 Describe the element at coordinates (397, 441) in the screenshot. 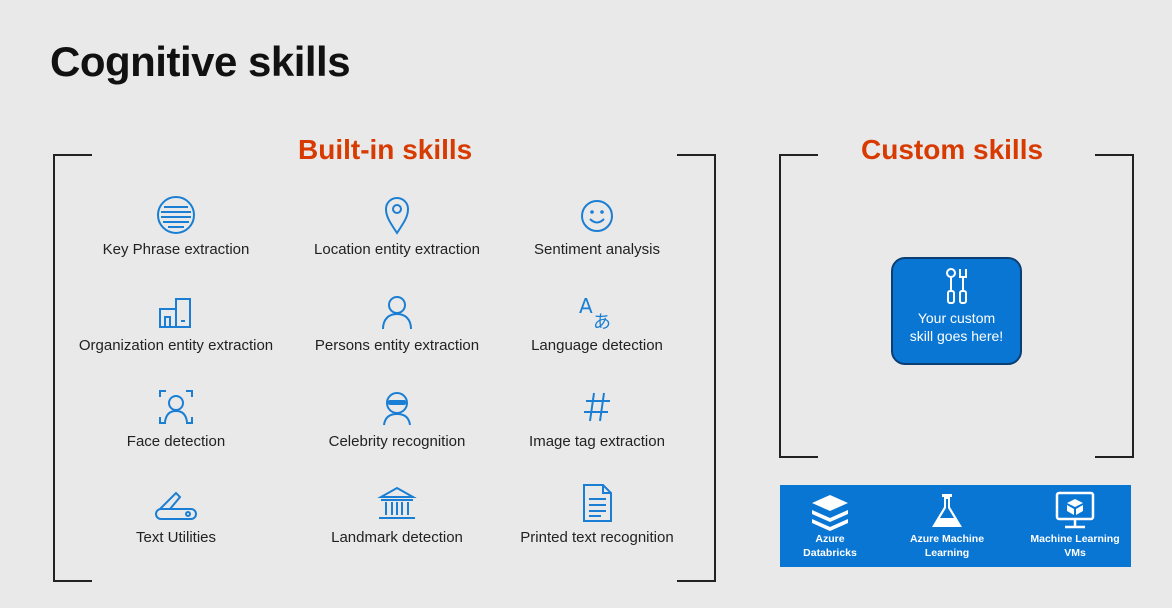

I see `skill-label: Celebrity recognition` at that location.